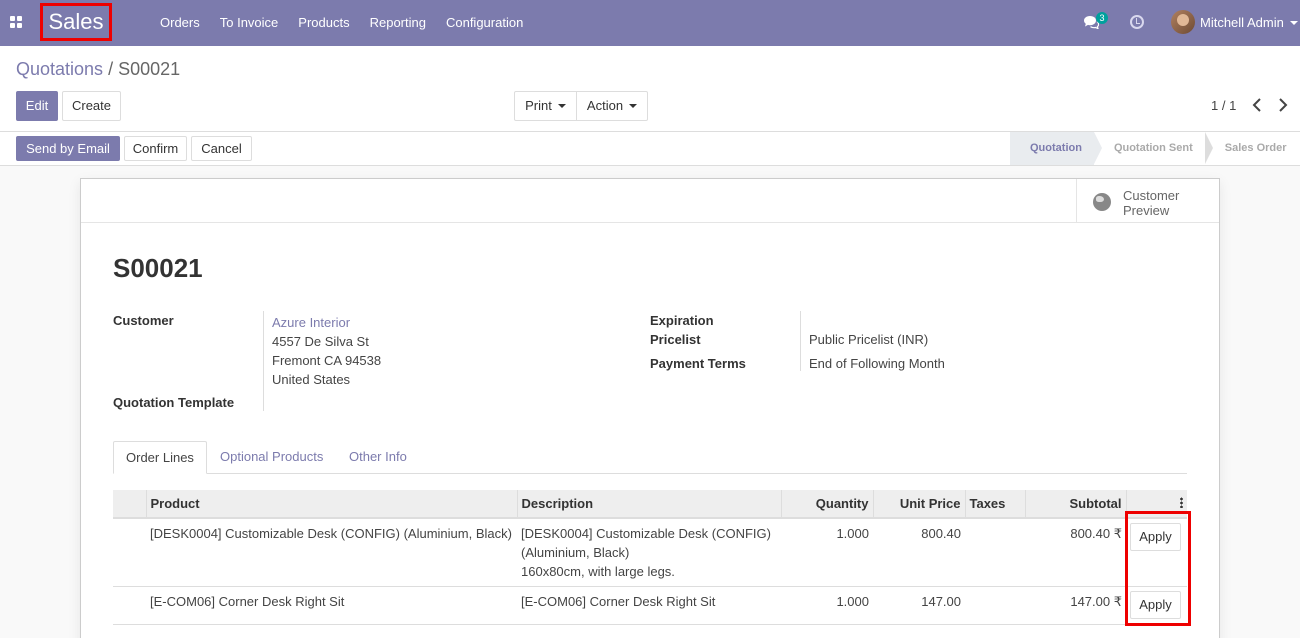 This screenshot has width=1300, height=638. I want to click on handle-column-header, so click(129, 504).